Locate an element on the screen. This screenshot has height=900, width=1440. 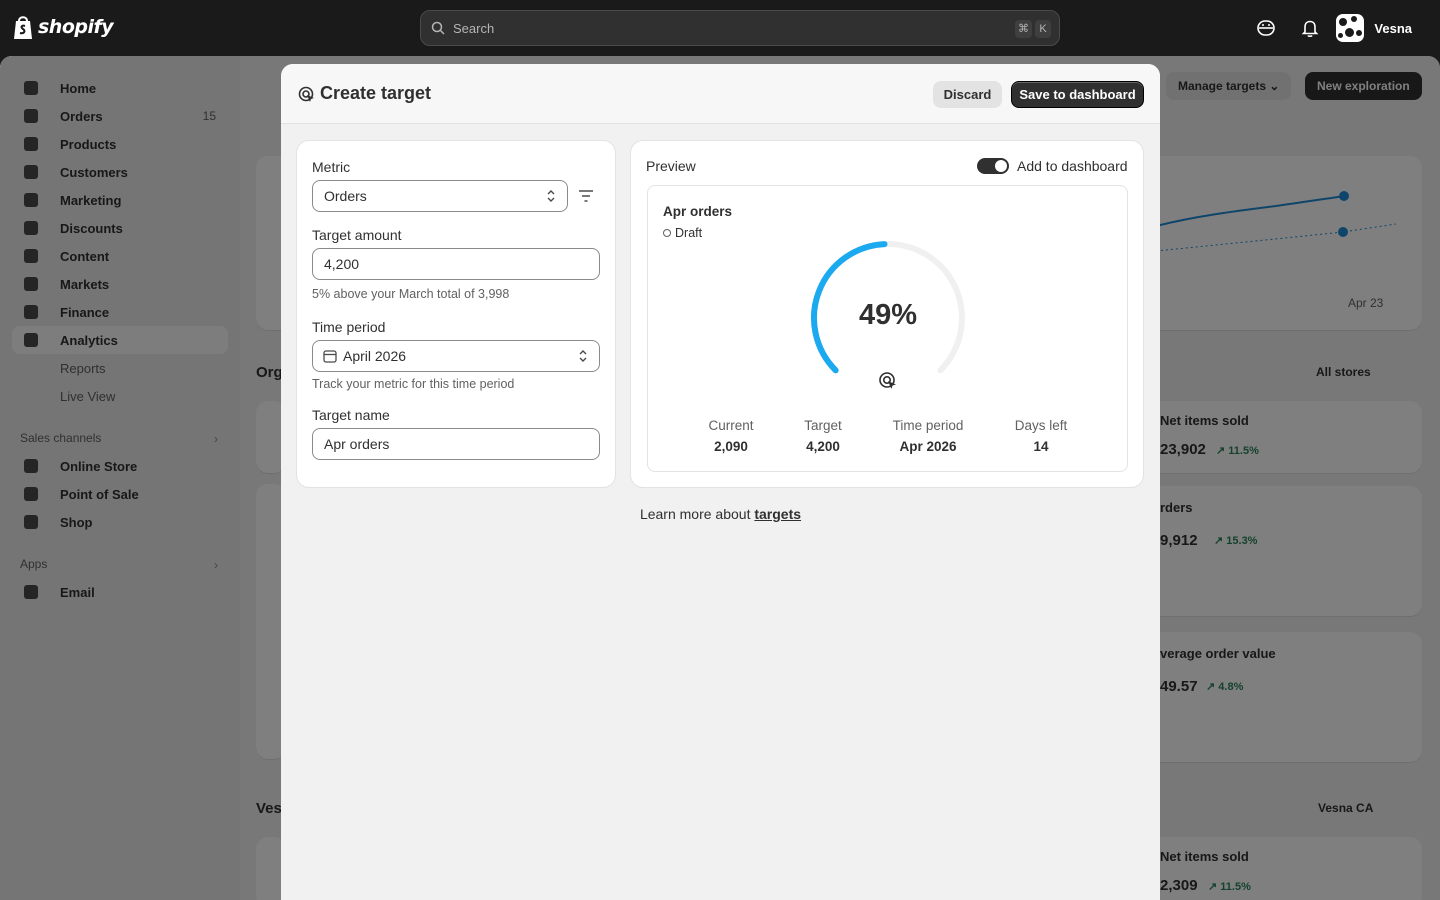
save-to-dashboard-button: Save to dashboard is located at coordinates (1077, 94).